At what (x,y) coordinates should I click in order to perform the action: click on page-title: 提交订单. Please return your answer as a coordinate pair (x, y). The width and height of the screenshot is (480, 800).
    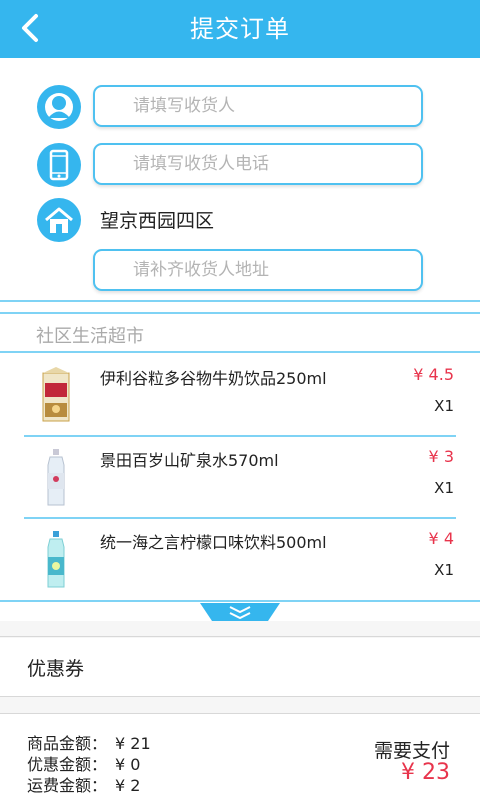
    Looking at the image, I should click on (240, 29).